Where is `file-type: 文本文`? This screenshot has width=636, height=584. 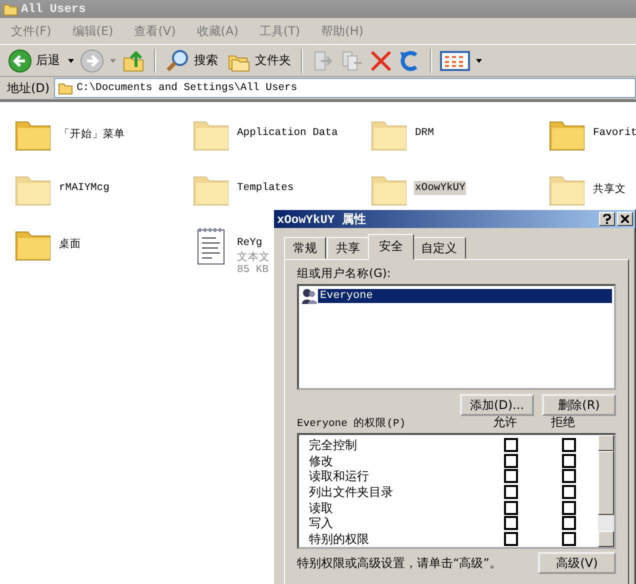
file-type: 文本文 is located at coordinates (253, 257).